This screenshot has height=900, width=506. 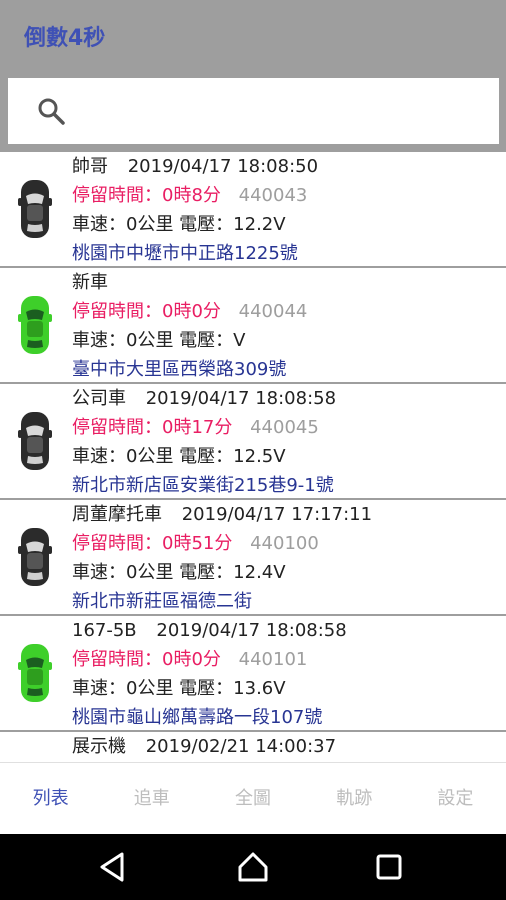 I want to click on search-icon, so click(x=51, y=111).